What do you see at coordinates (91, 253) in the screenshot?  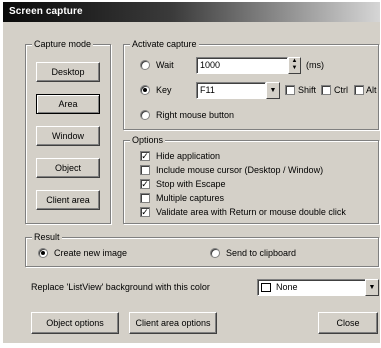 I see `create-new-image-label: Create new image` at bounding box center [91, 253].